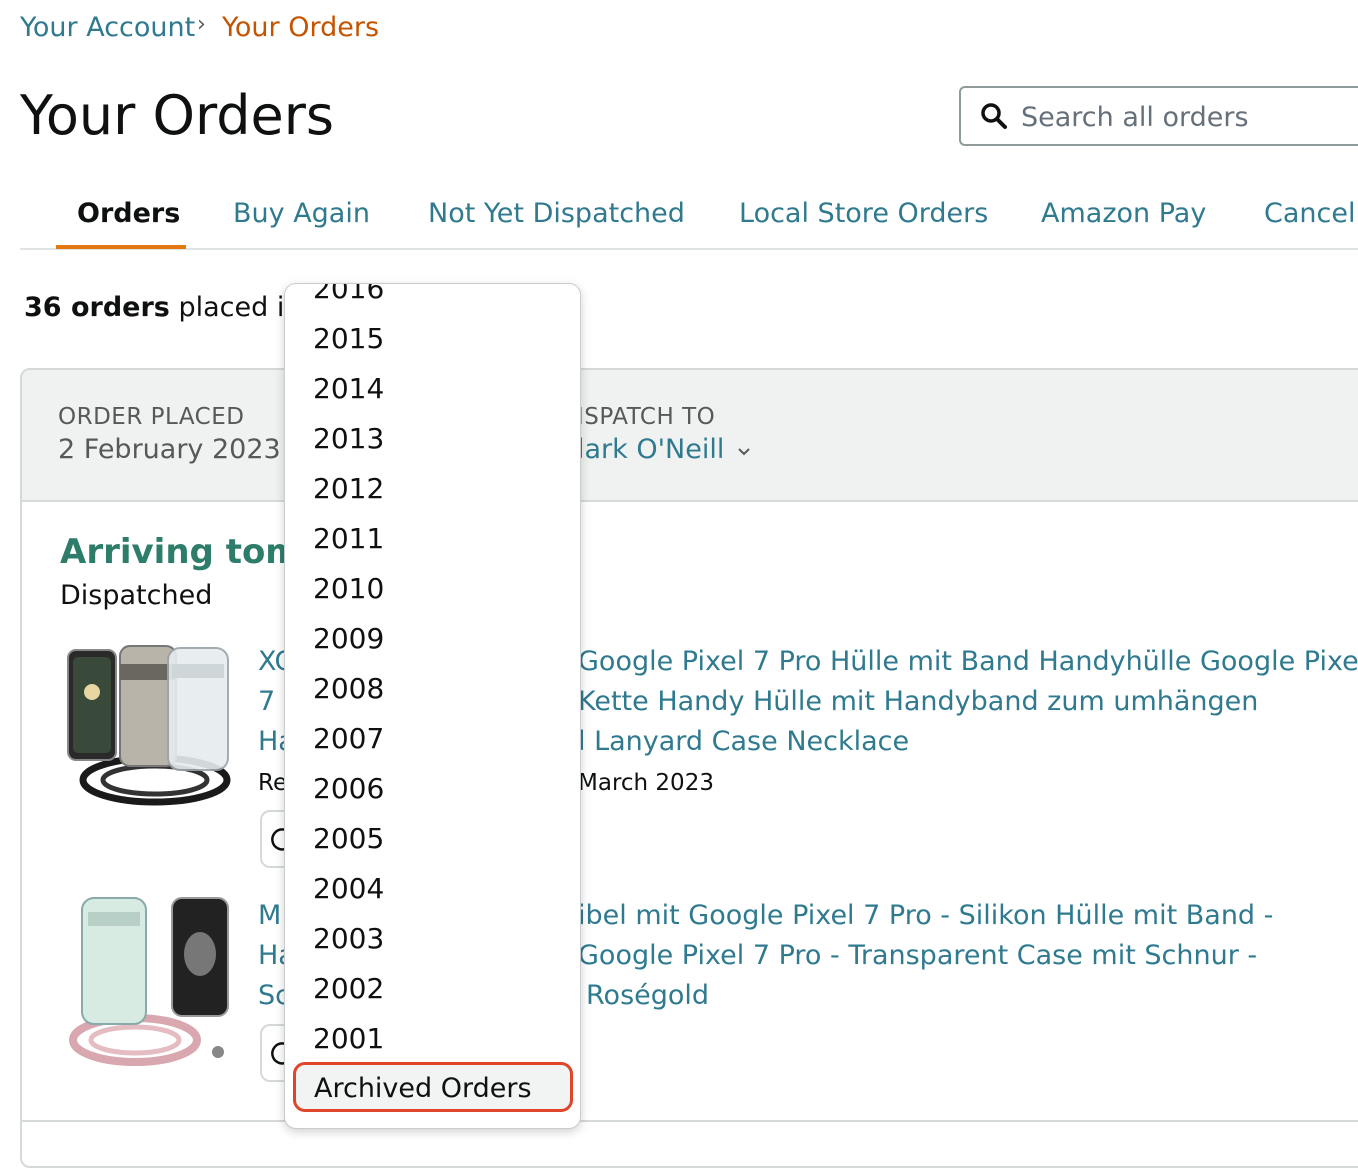  I want to click on tab-cancelled: Cancelle, so click(1311, 213).